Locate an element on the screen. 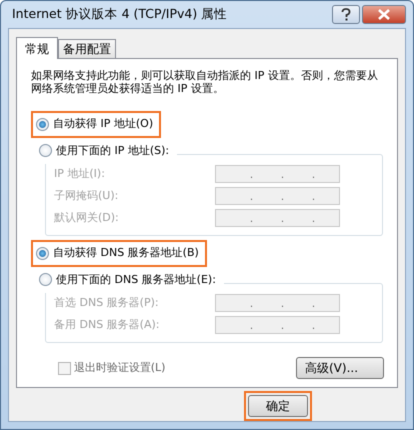 The height and width of the screenshot is (430, 414). radio-label: 自动获得 DNS 服务器地址(B) is located at coordinates (126, 253).